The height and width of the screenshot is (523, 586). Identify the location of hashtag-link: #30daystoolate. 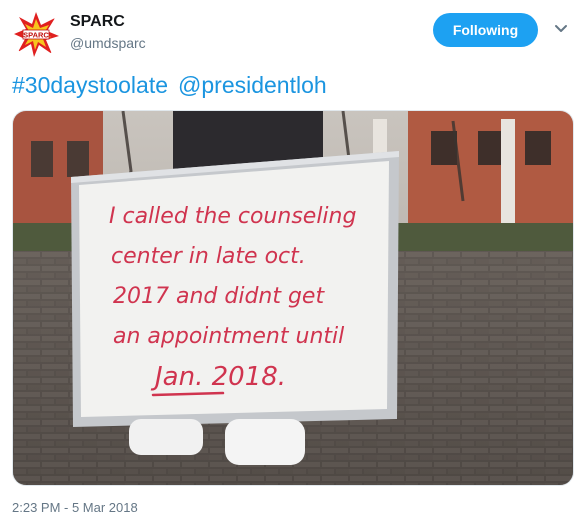
(90, 85).